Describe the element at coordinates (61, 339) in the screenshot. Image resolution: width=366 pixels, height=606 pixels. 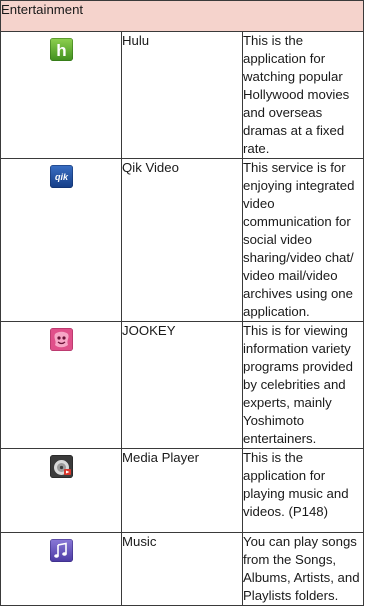
I see `jookey-icon` at that location.